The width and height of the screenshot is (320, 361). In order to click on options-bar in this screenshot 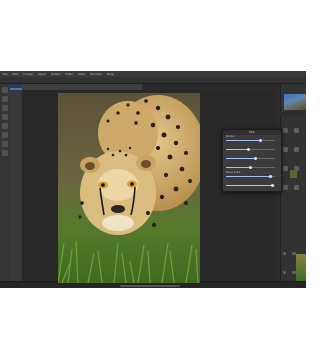, I will do `click(153, 80)`.